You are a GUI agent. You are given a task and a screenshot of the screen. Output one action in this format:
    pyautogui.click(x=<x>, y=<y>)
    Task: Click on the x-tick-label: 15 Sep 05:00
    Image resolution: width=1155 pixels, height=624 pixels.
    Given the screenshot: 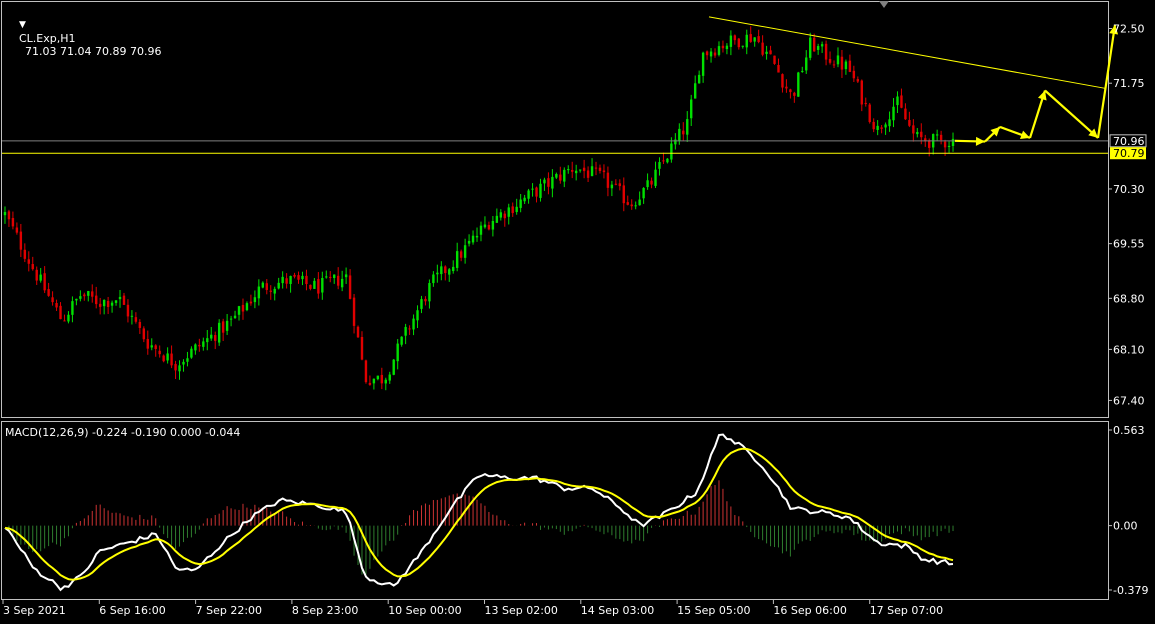 What is the action you would take?
    pyautogui.click(x=713, y=610)
    